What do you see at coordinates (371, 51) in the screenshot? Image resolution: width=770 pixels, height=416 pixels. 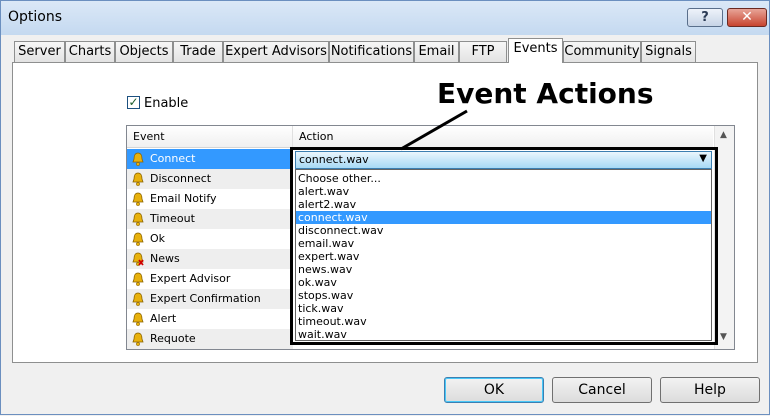 I see `tab-notifications: Notifications` at bounding box center [371, 51].